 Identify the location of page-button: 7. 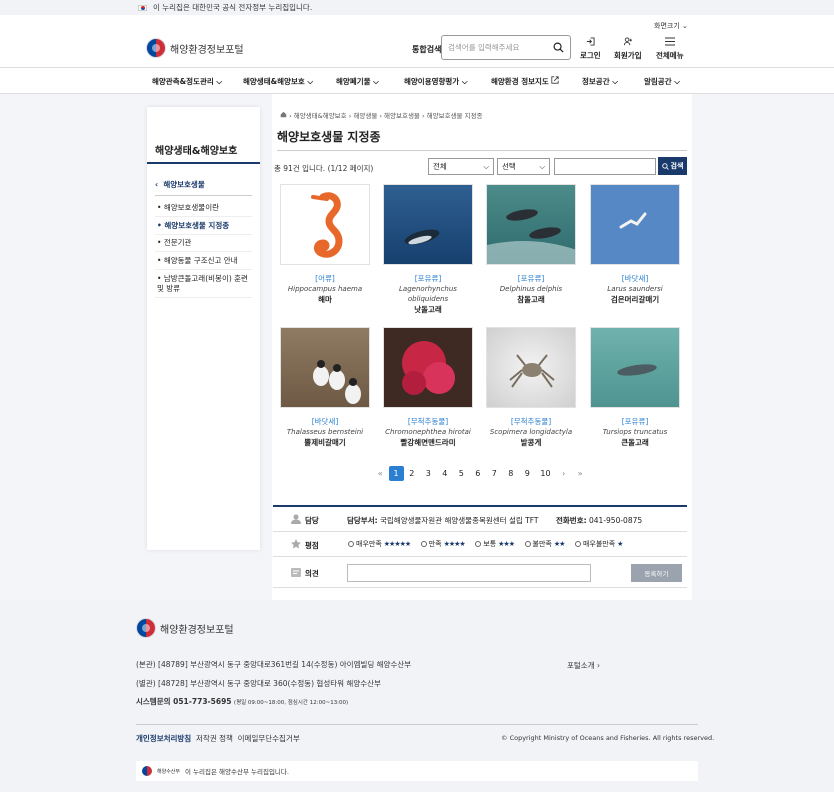
(494, 473).